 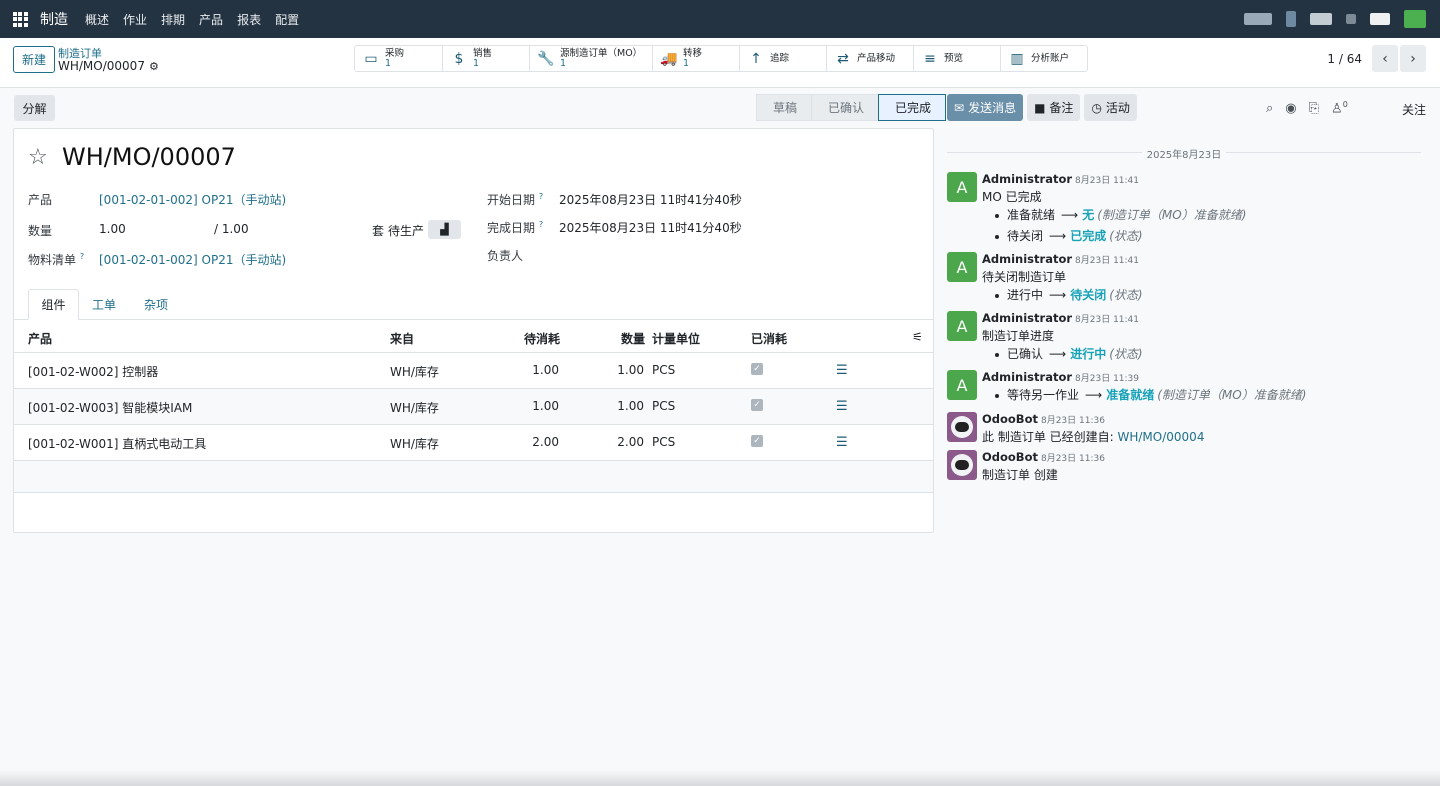 I want to click on search-icon: ⌕, so click(x=1269, y=108).